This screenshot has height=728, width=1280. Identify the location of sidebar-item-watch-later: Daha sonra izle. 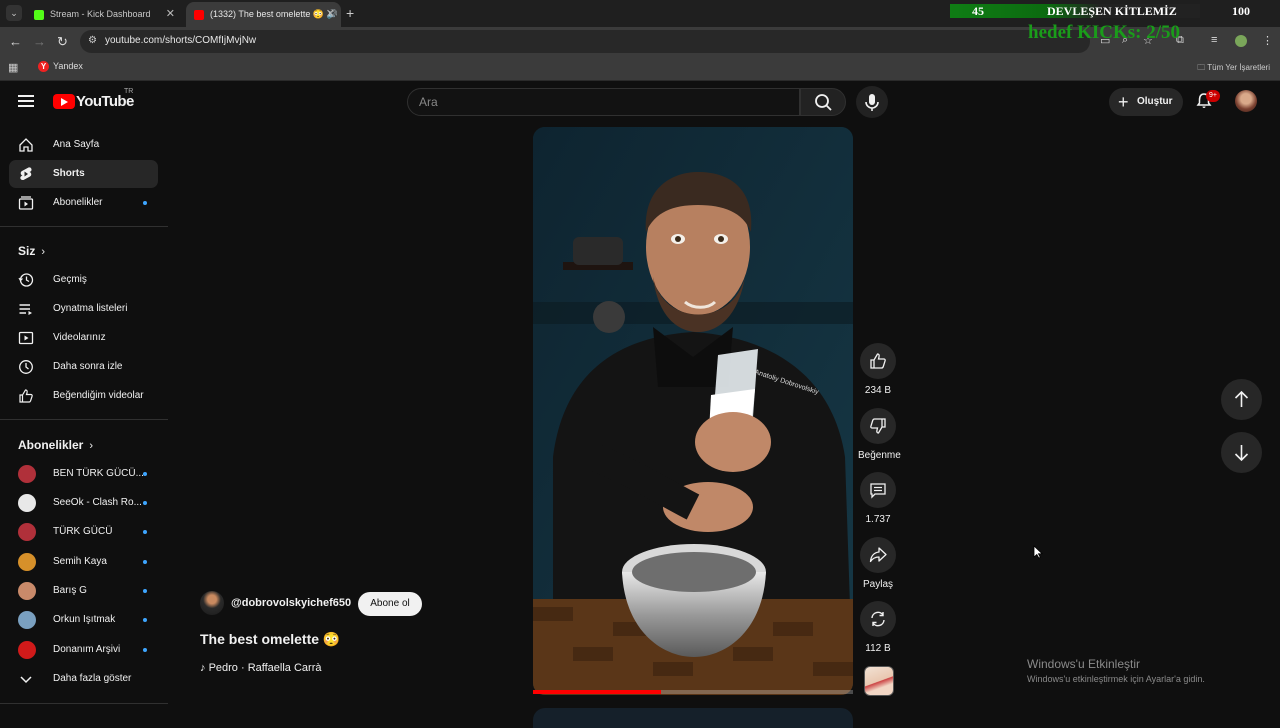
(83, 367).